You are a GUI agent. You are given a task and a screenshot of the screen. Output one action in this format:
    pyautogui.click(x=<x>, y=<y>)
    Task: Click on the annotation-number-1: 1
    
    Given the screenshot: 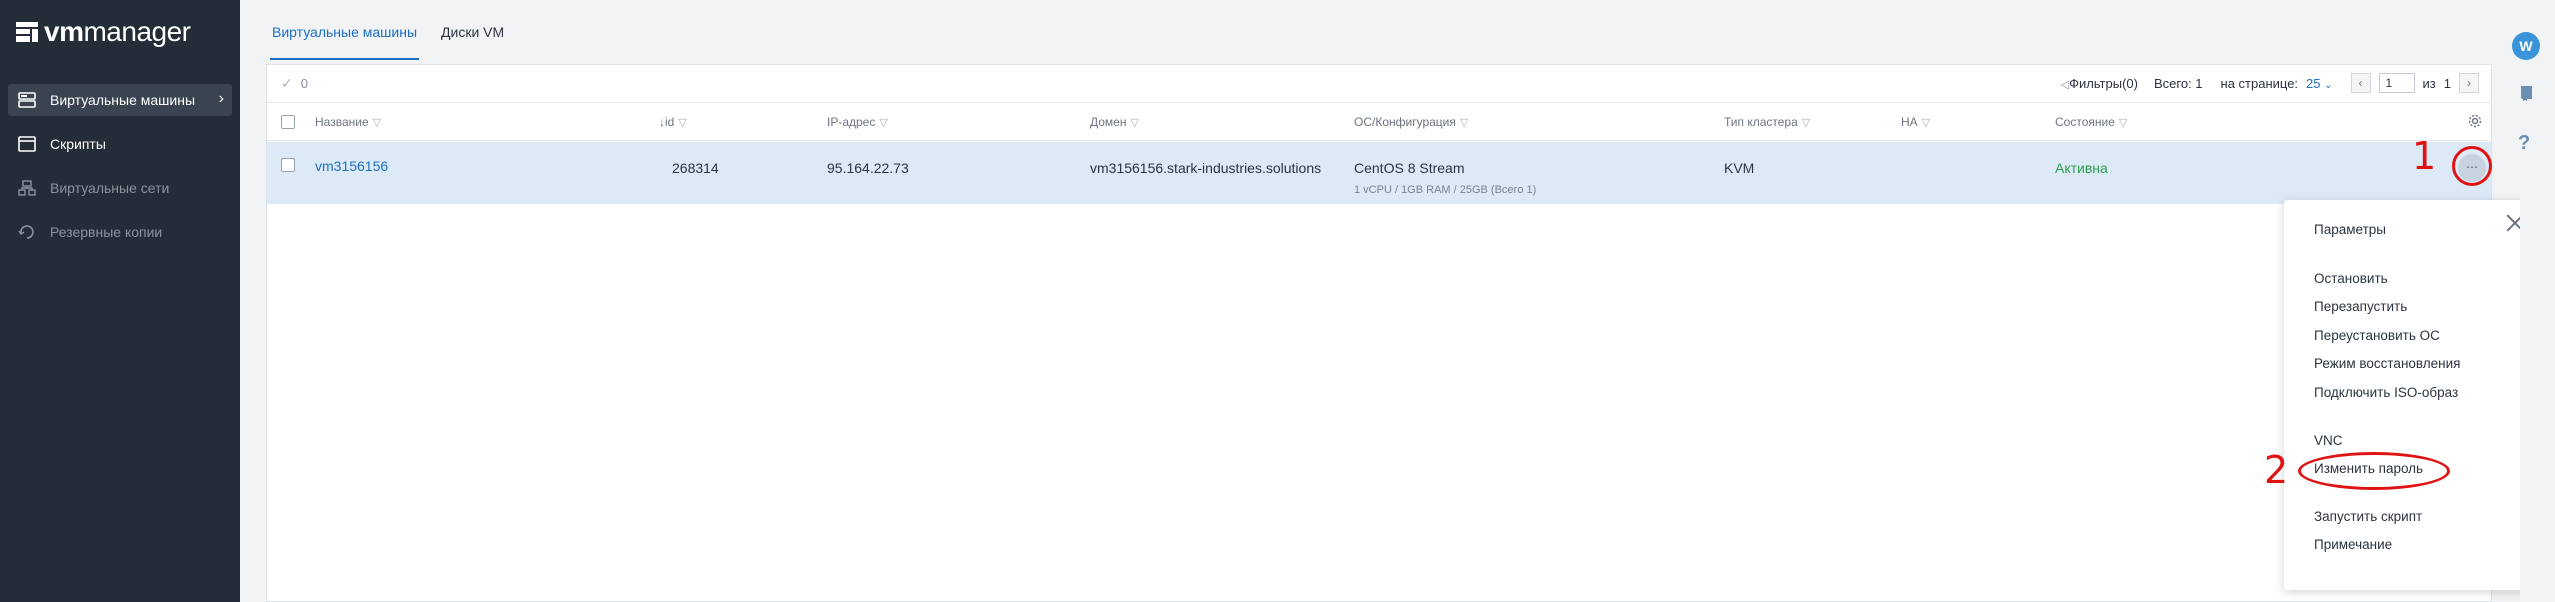 What is the action you would take?
    pyautogui.click(x=2424, y=156)
    